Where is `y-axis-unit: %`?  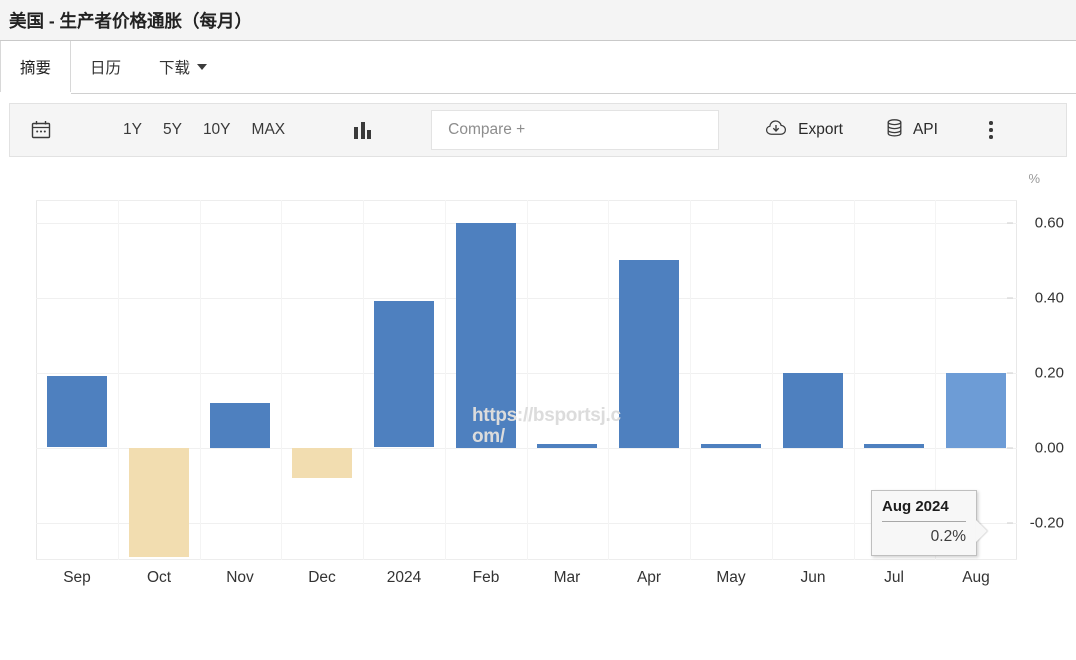
y-axis-unit: % is located at coordinates (1034, 178).